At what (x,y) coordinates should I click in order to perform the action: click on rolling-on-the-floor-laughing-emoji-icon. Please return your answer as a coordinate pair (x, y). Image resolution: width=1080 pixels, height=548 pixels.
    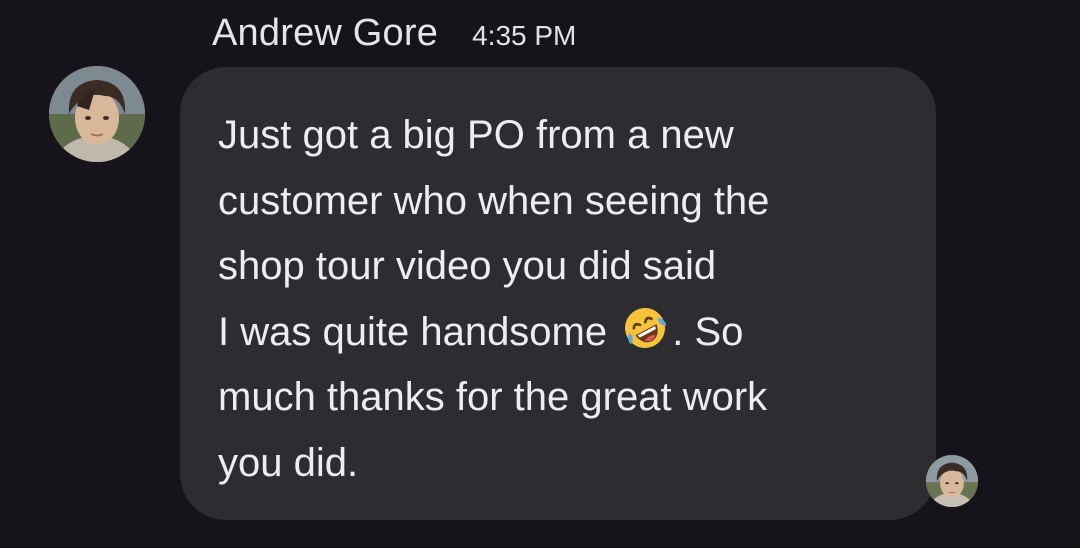
    Looking at the image, I should click on (645, 328).